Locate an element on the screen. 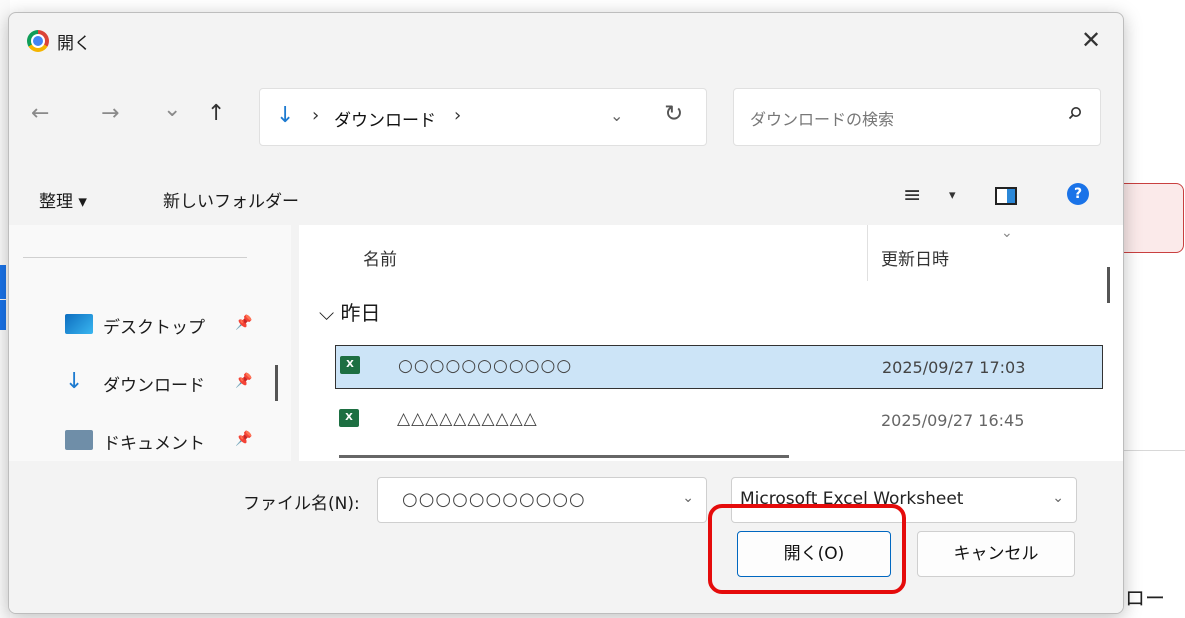 The height and width of the screenshot is (618, 1185). search-placeholder: ダウンロードの検索 is located at coordinates (822, 119).